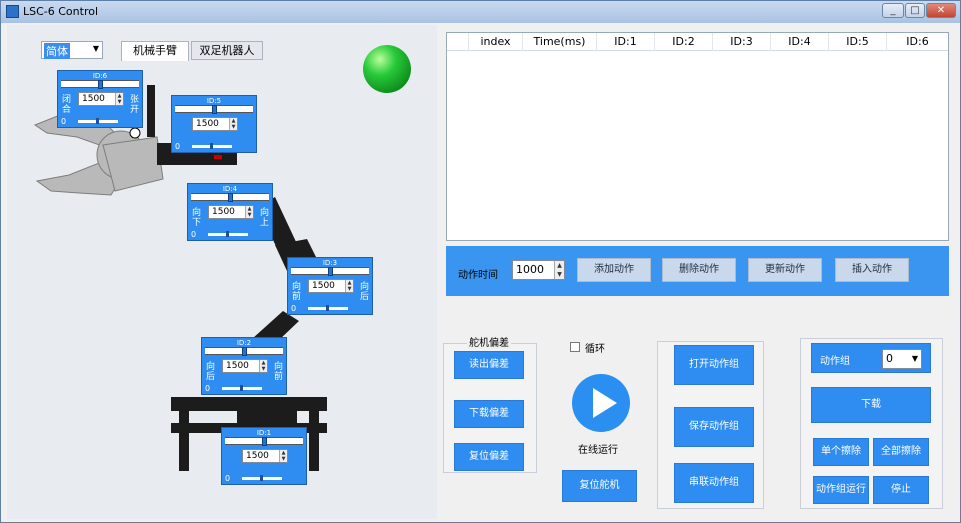 This screenshot has width=961, height=523. What do you see at coordinates (599, 486) in the screenshot?
I see `reset-servo-button: 复位舵机` at bounding box center [599, 486].